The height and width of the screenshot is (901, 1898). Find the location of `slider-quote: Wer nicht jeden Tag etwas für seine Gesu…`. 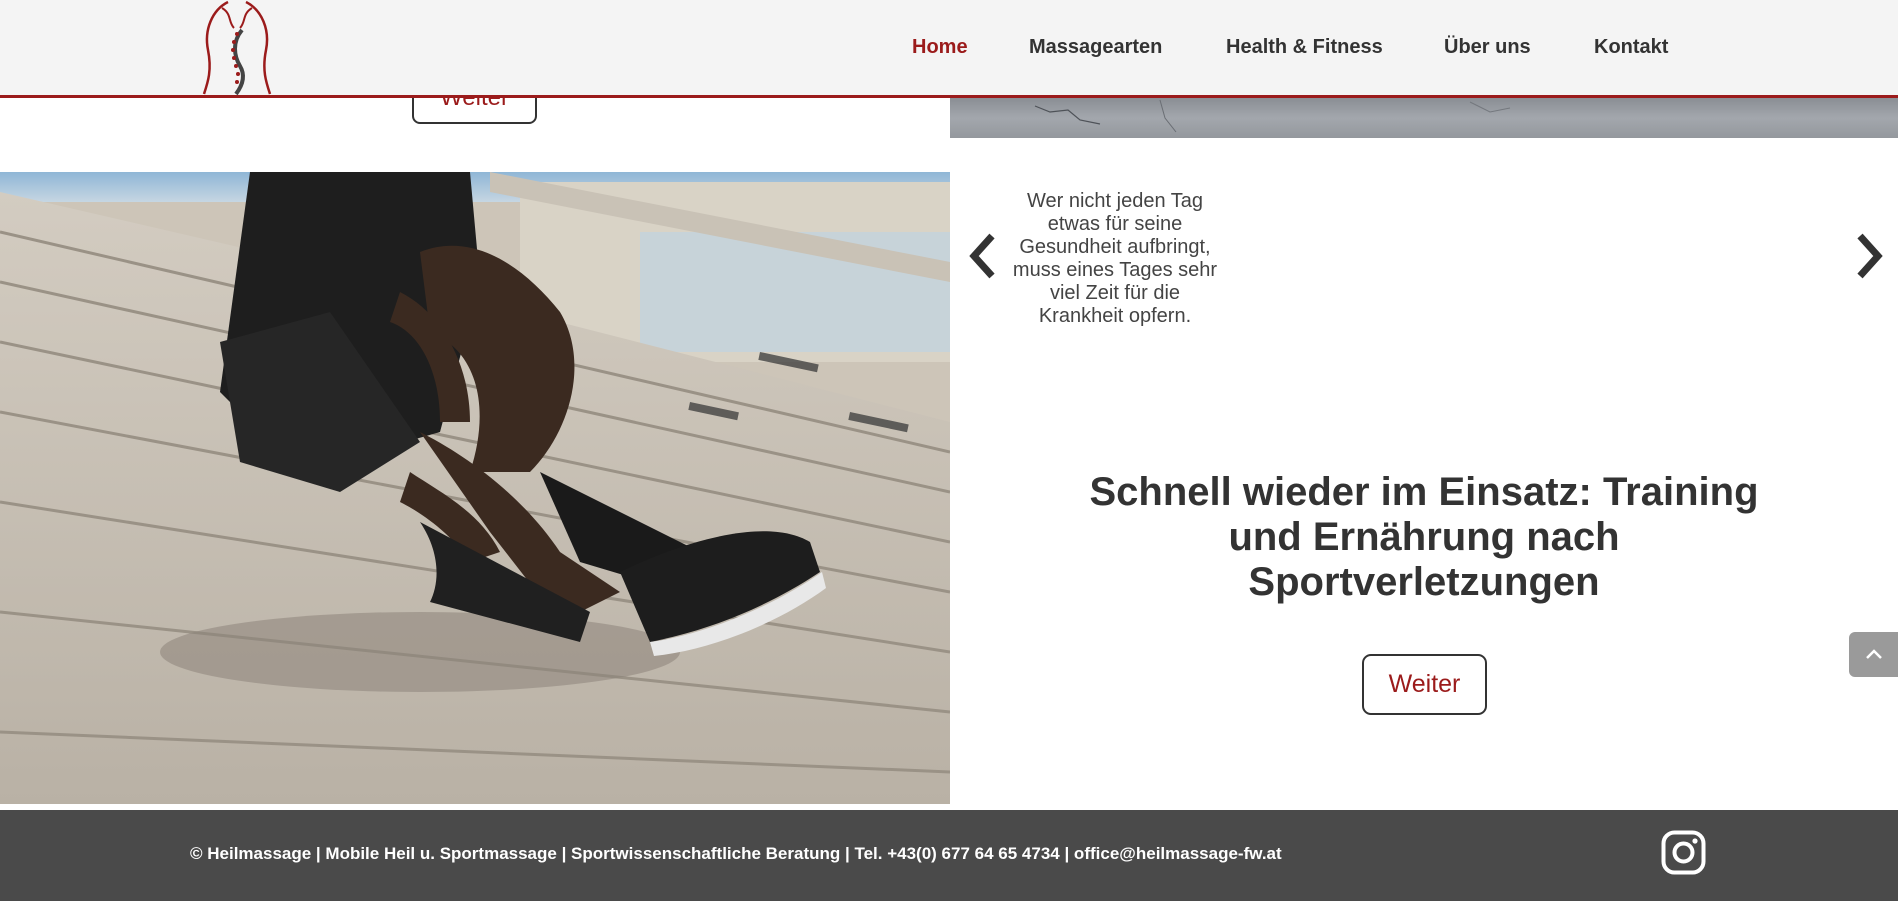

slider-quote: Wer nicht jeden Tag etwas für seine Gesu… is located at coordinates (1115, 258).